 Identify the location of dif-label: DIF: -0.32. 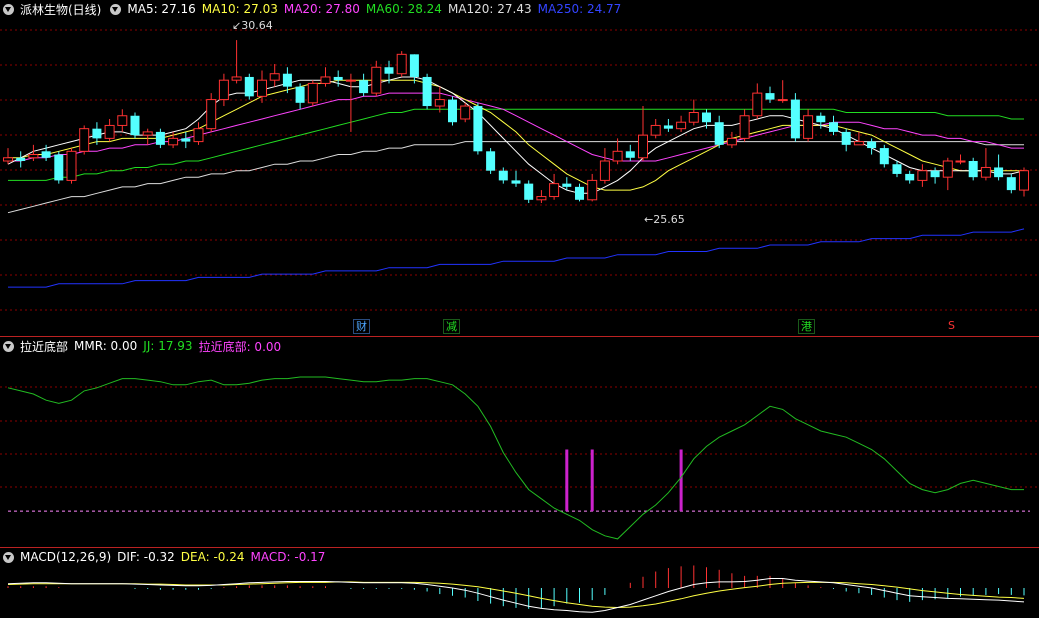
(146, 557).